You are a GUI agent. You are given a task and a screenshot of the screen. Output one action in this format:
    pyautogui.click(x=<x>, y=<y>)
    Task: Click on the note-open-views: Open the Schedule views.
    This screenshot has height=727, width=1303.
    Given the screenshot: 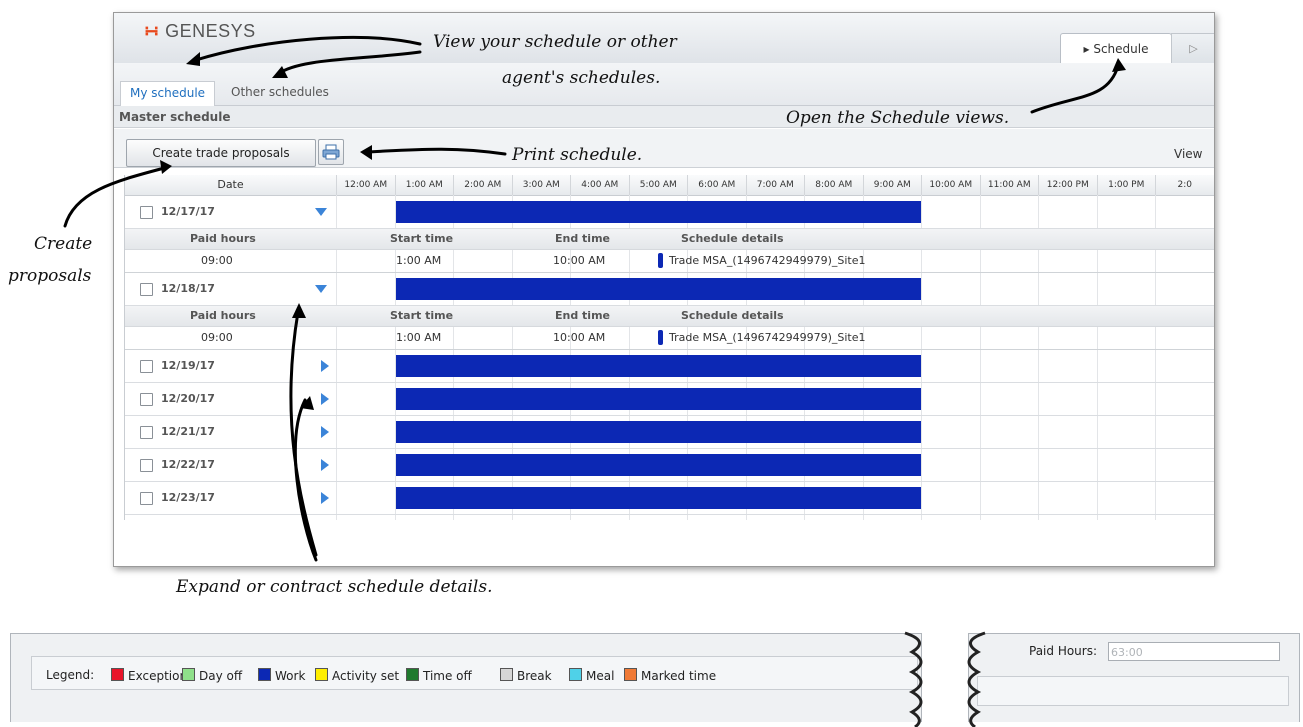 What is the action you would take?
    pyautogui.click(x=898, y=118)
    